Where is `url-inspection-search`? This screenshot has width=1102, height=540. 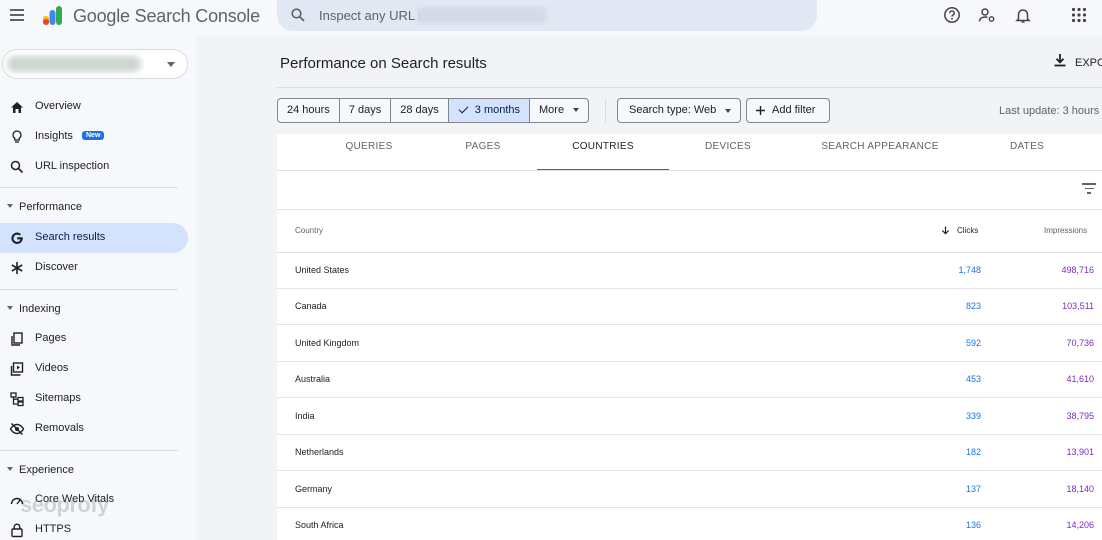
url-inspection-search is located at coordinates (547, 15).